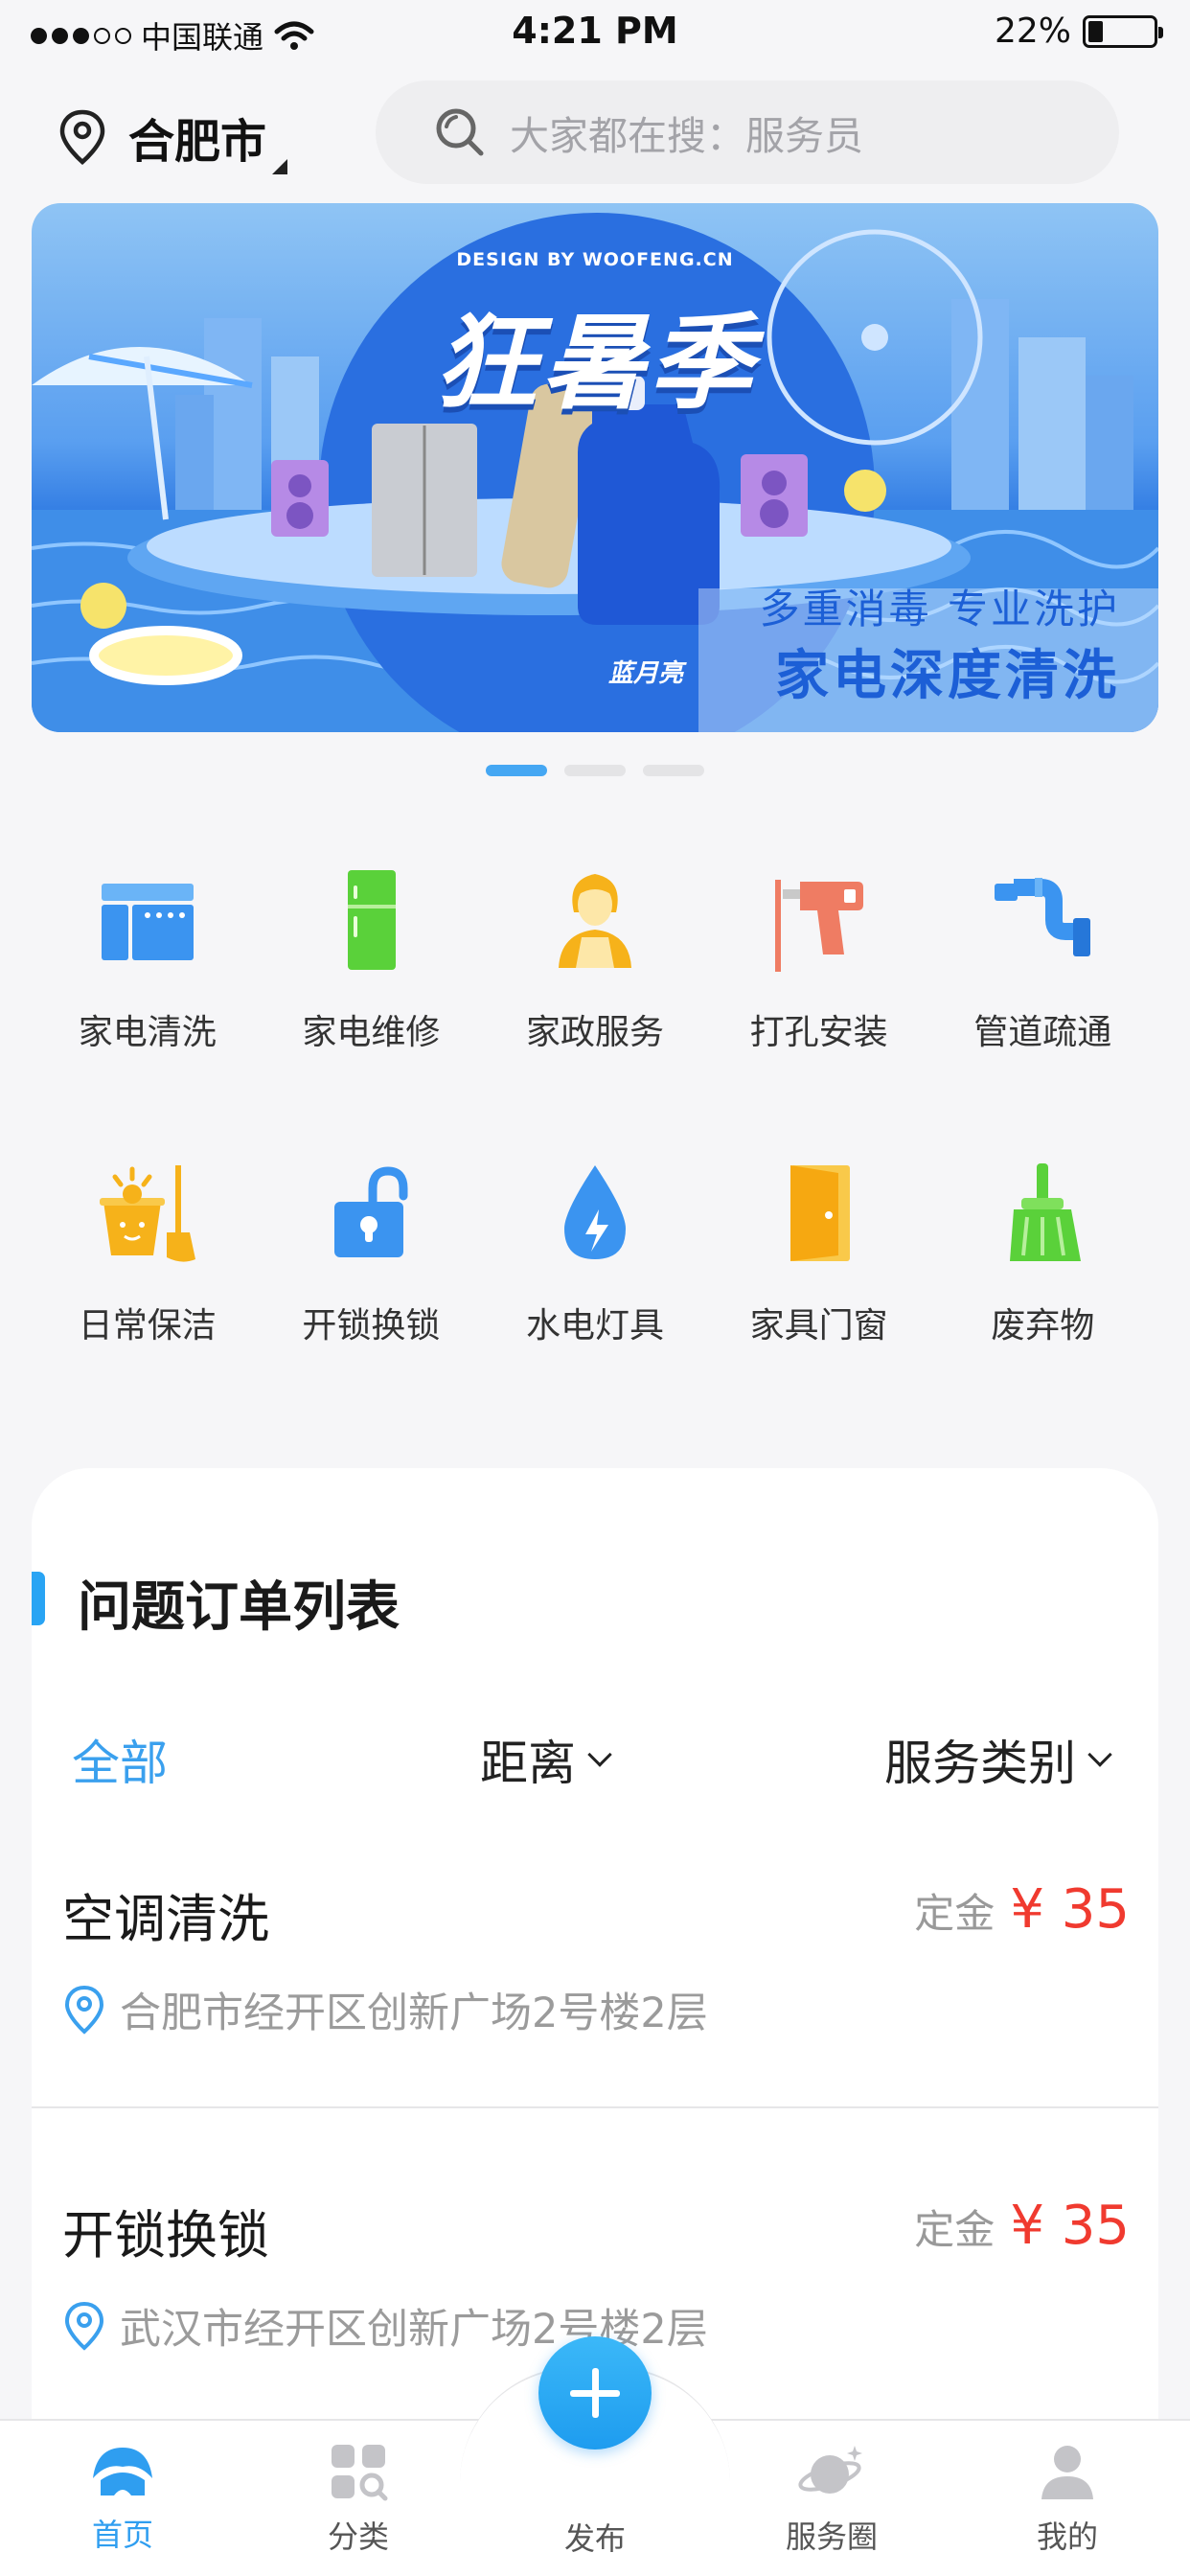 This screenshot has width=1190, height=2576. I want to click on search-icon, so click(460, 132).